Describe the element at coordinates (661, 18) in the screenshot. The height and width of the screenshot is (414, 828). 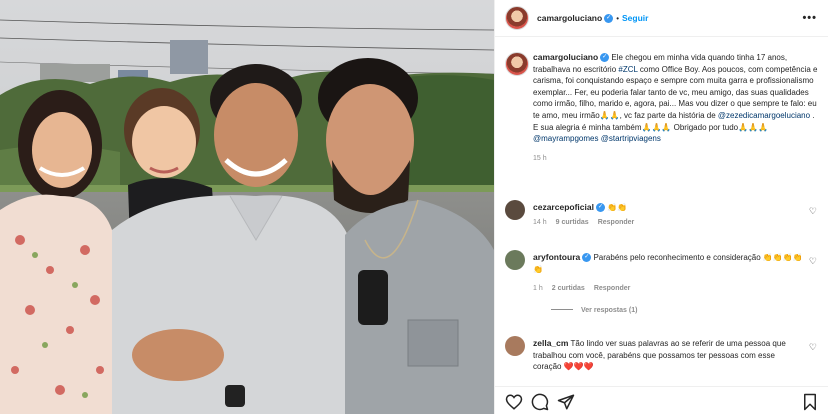
I see `post-header: camargoluciano ✓ • Seguir •••` at that location.